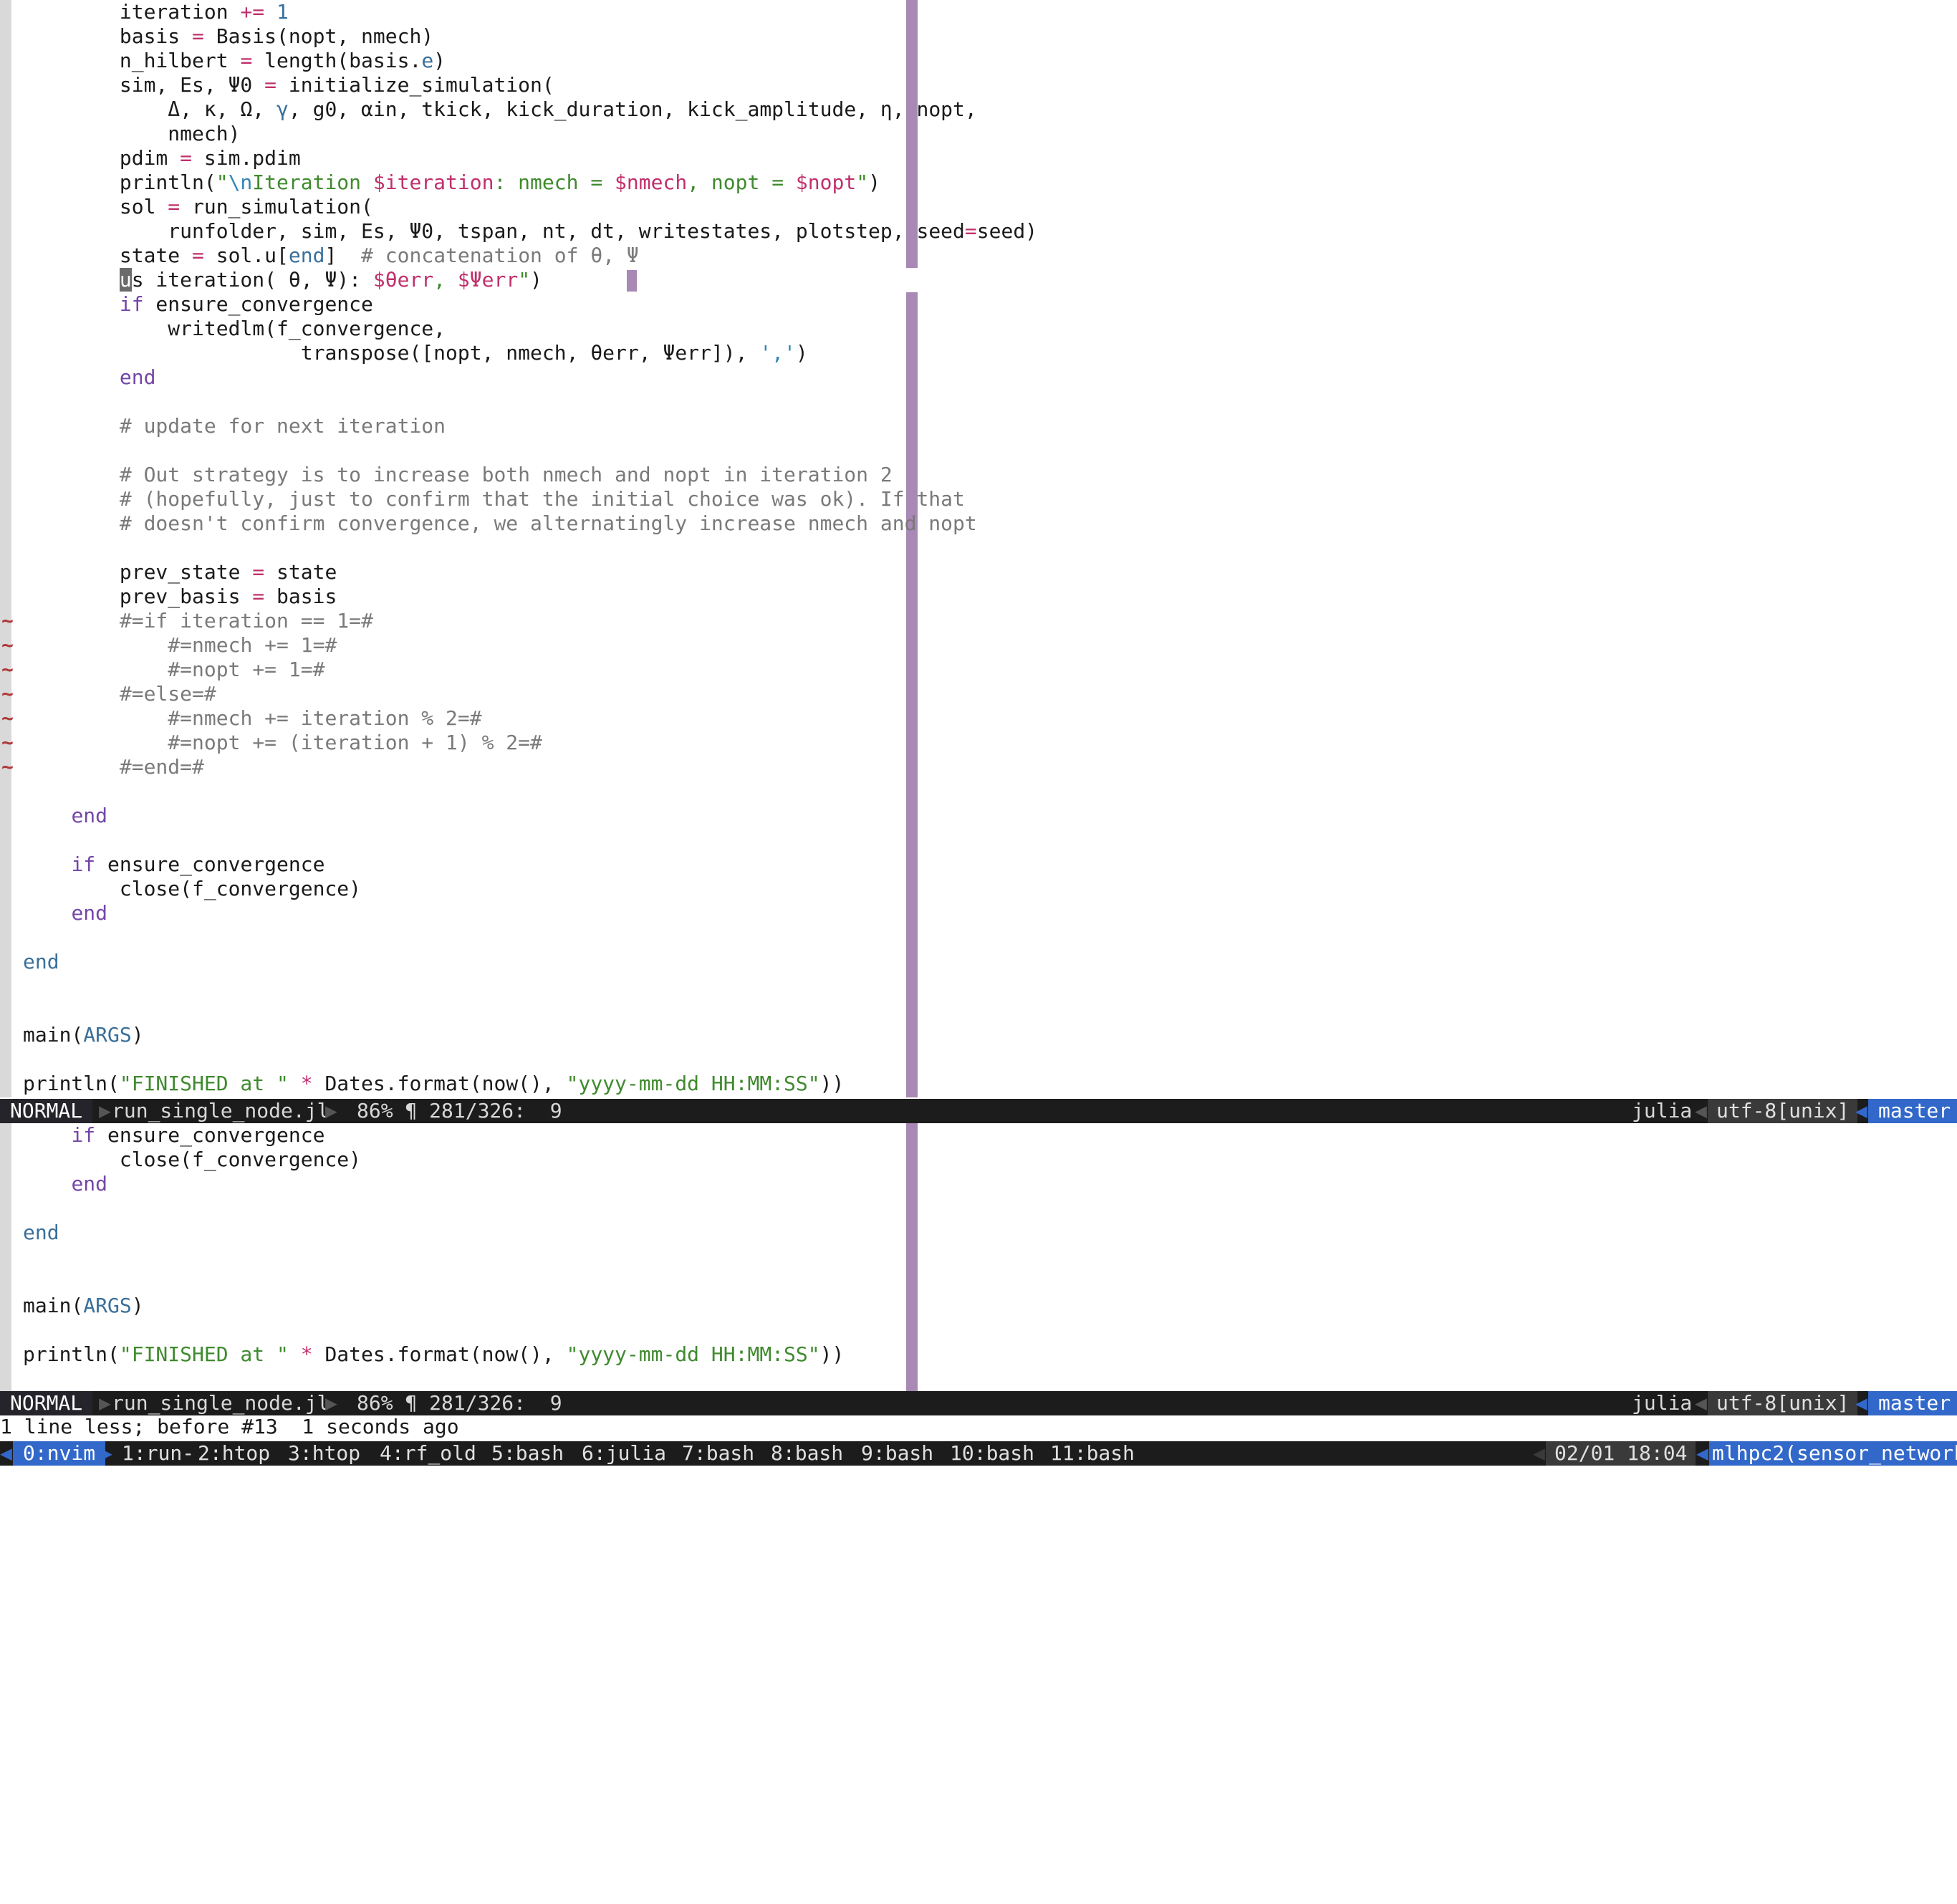 Image resolution: width=1957 pixels, height=1904 pixels. What do you see at coordinates (234, 1453) in the screenshot?
I see `tmux-window: 2:htop` at bounding box center [234, 1453].